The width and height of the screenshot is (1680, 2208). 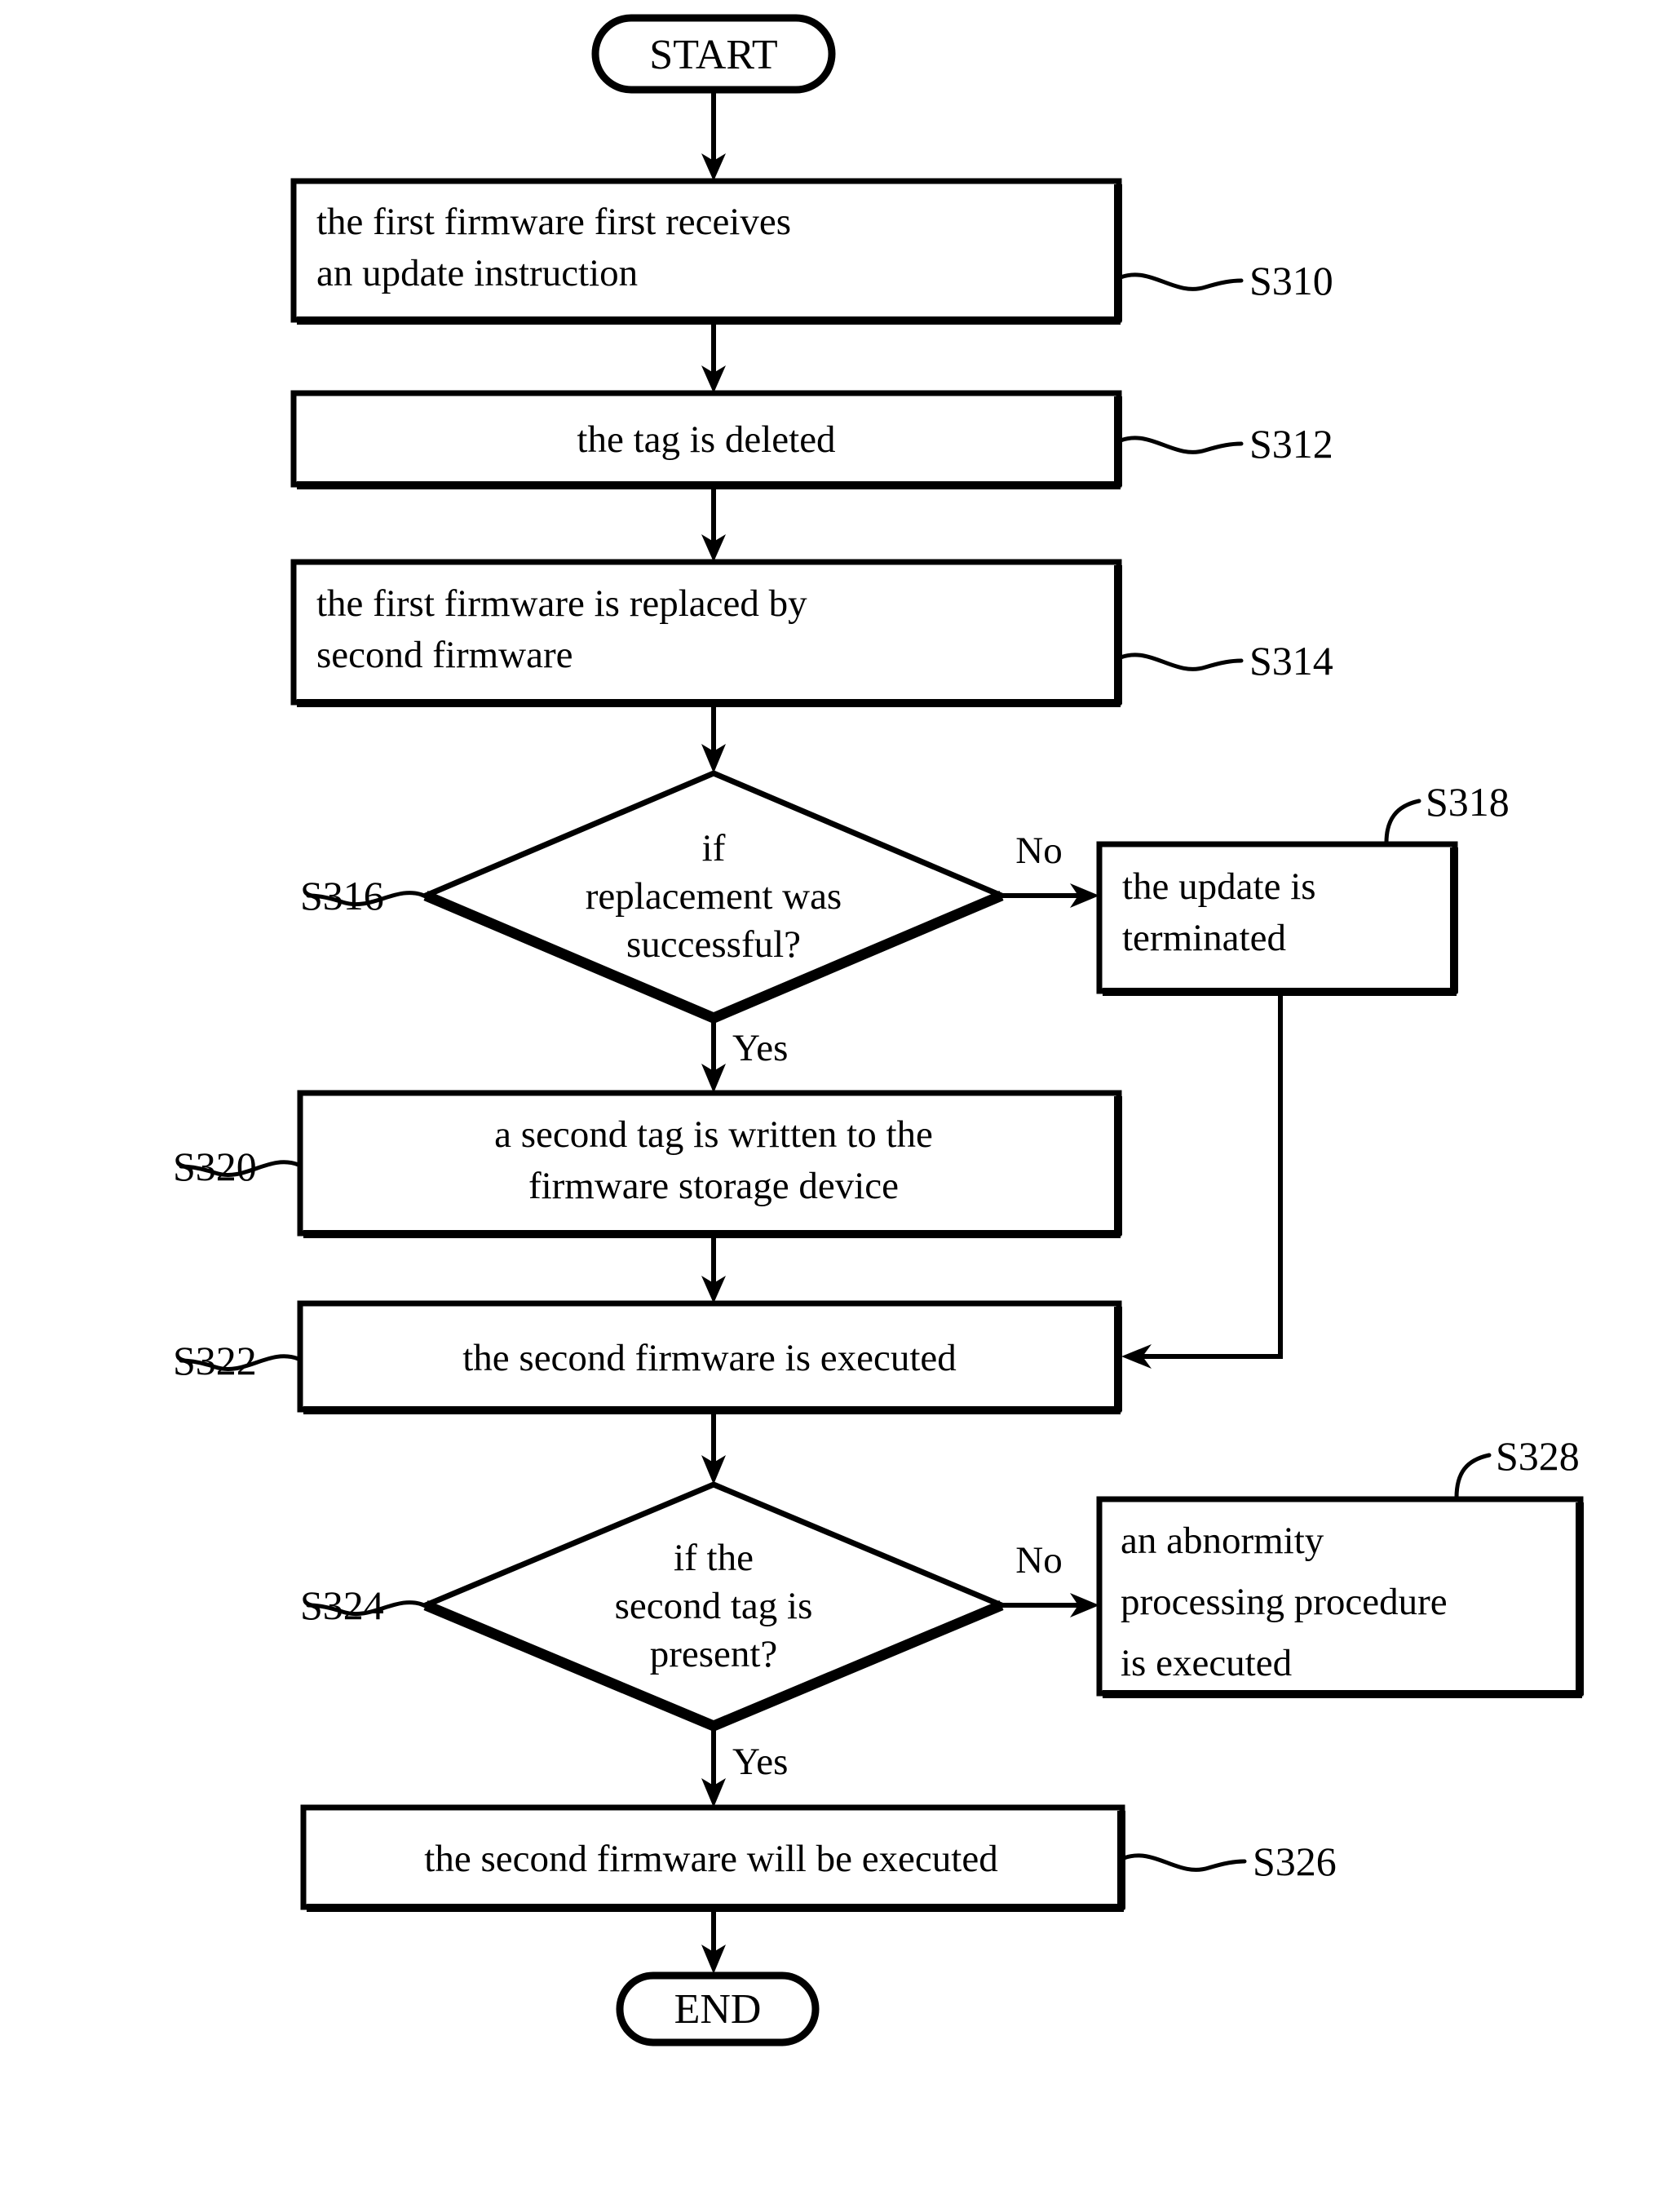 I want to click on terminal-end: END, so click(x=718, y=2008).